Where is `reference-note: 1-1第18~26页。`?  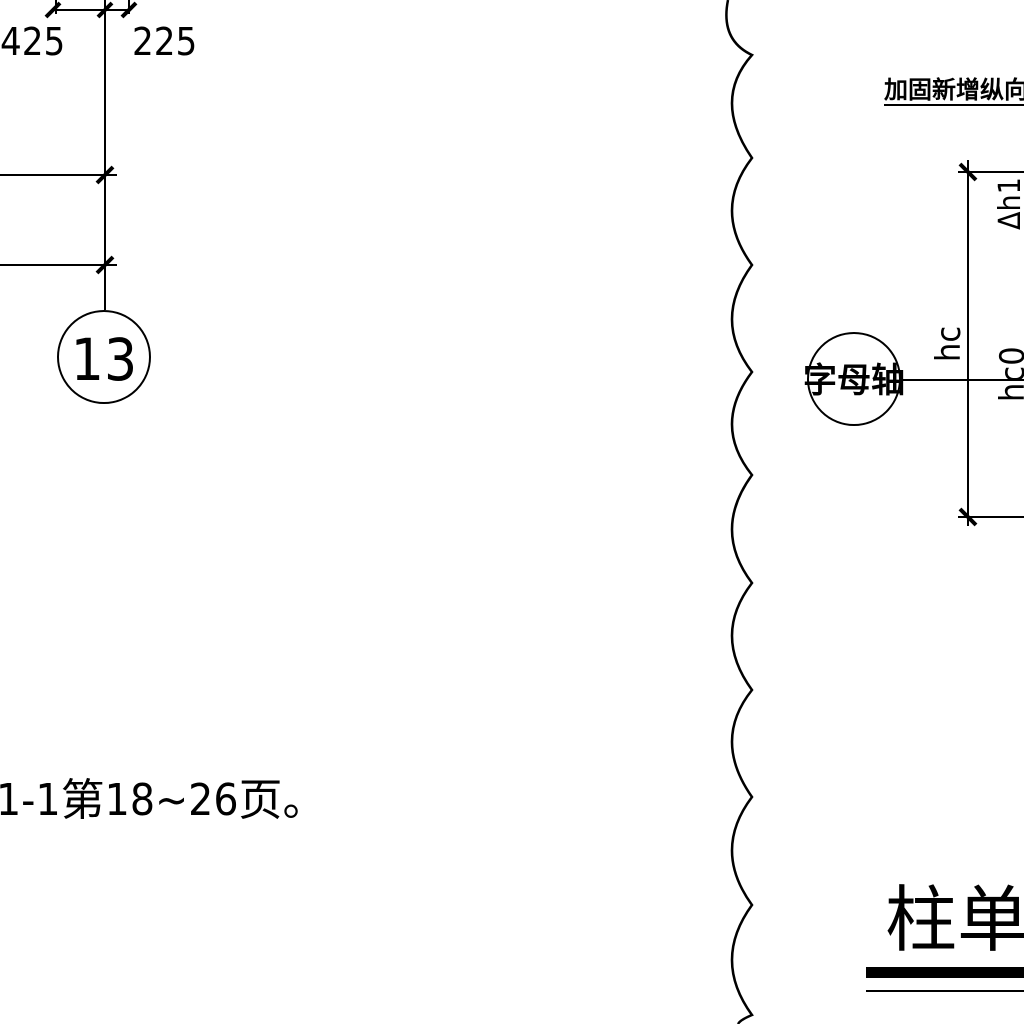 reference-note: 1-1第18~26页。 is located at coordinates (163, 800).